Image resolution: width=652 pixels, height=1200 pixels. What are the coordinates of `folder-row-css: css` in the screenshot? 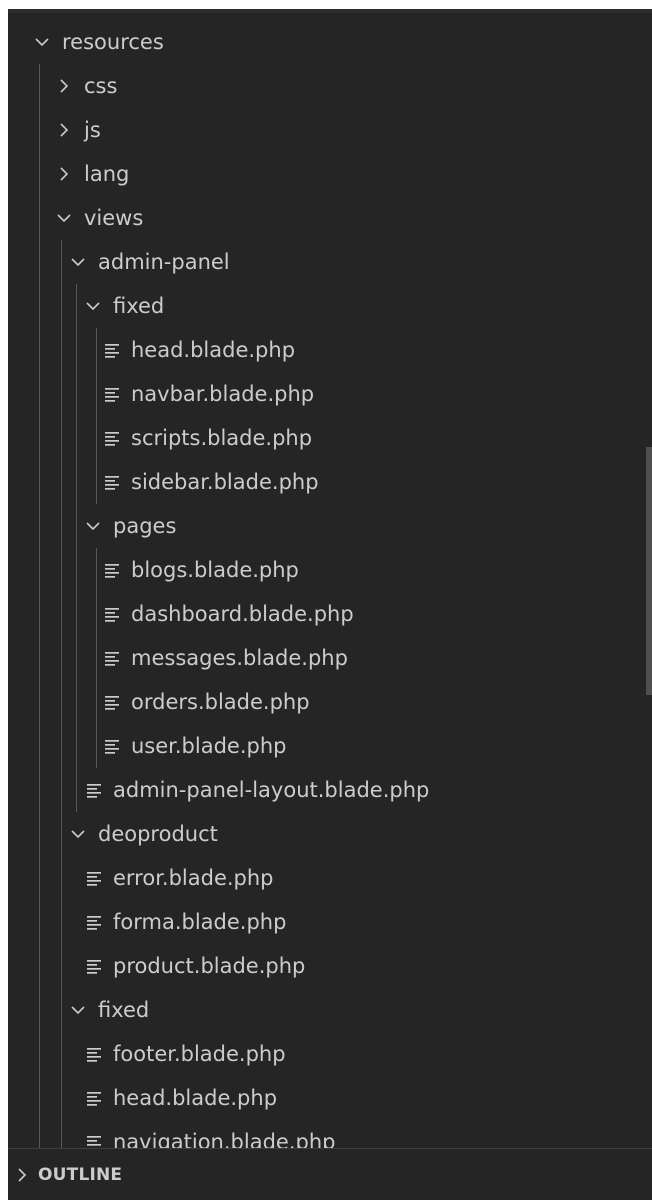 It's located at (323, 86).